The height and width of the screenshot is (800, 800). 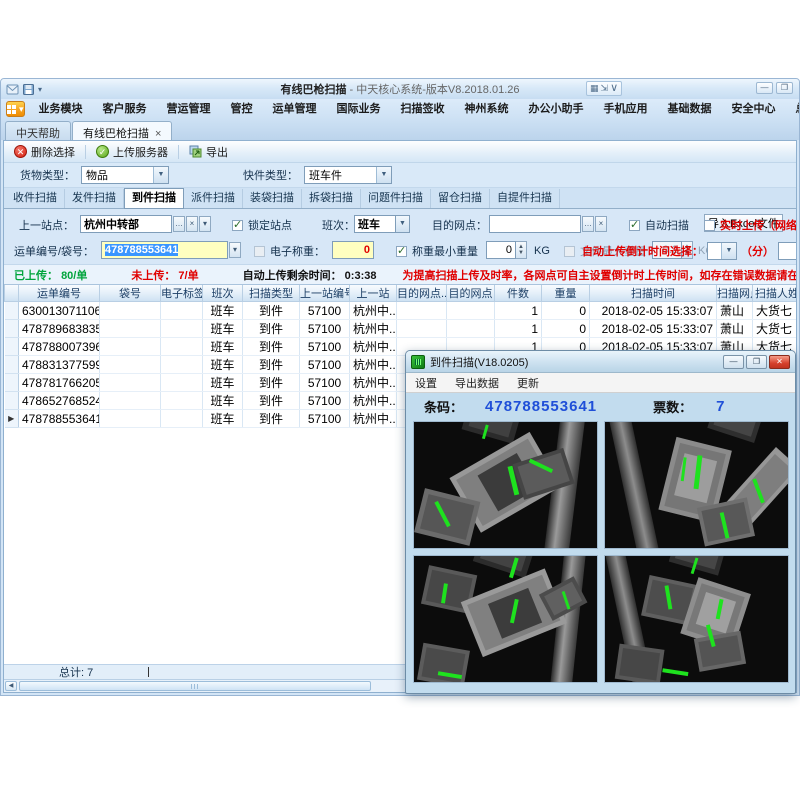 I want to click on scan-tab-1: 发件扫描, so click(x=94, y=198).